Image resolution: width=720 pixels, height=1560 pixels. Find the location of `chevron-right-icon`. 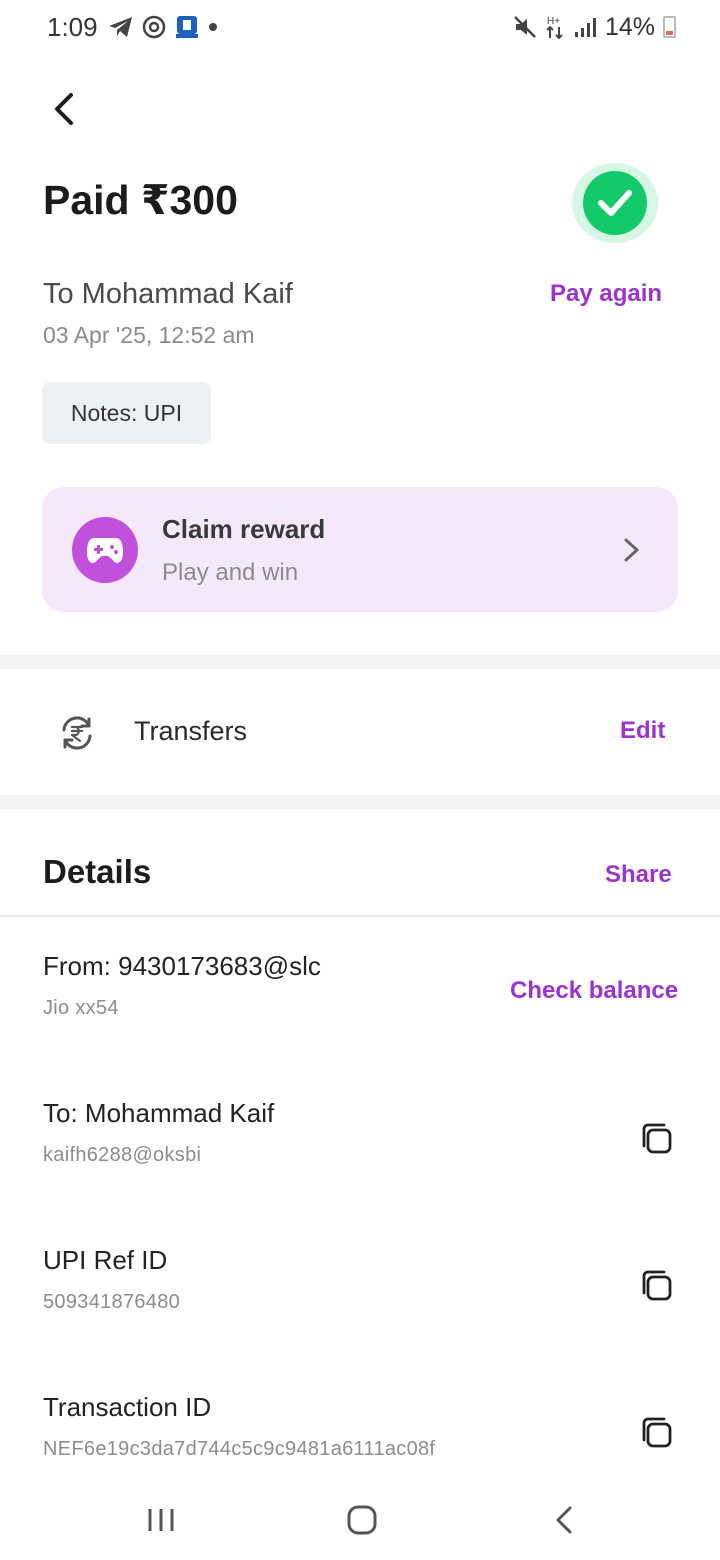

chevron-right-icon is located at coordinates (631, 550).